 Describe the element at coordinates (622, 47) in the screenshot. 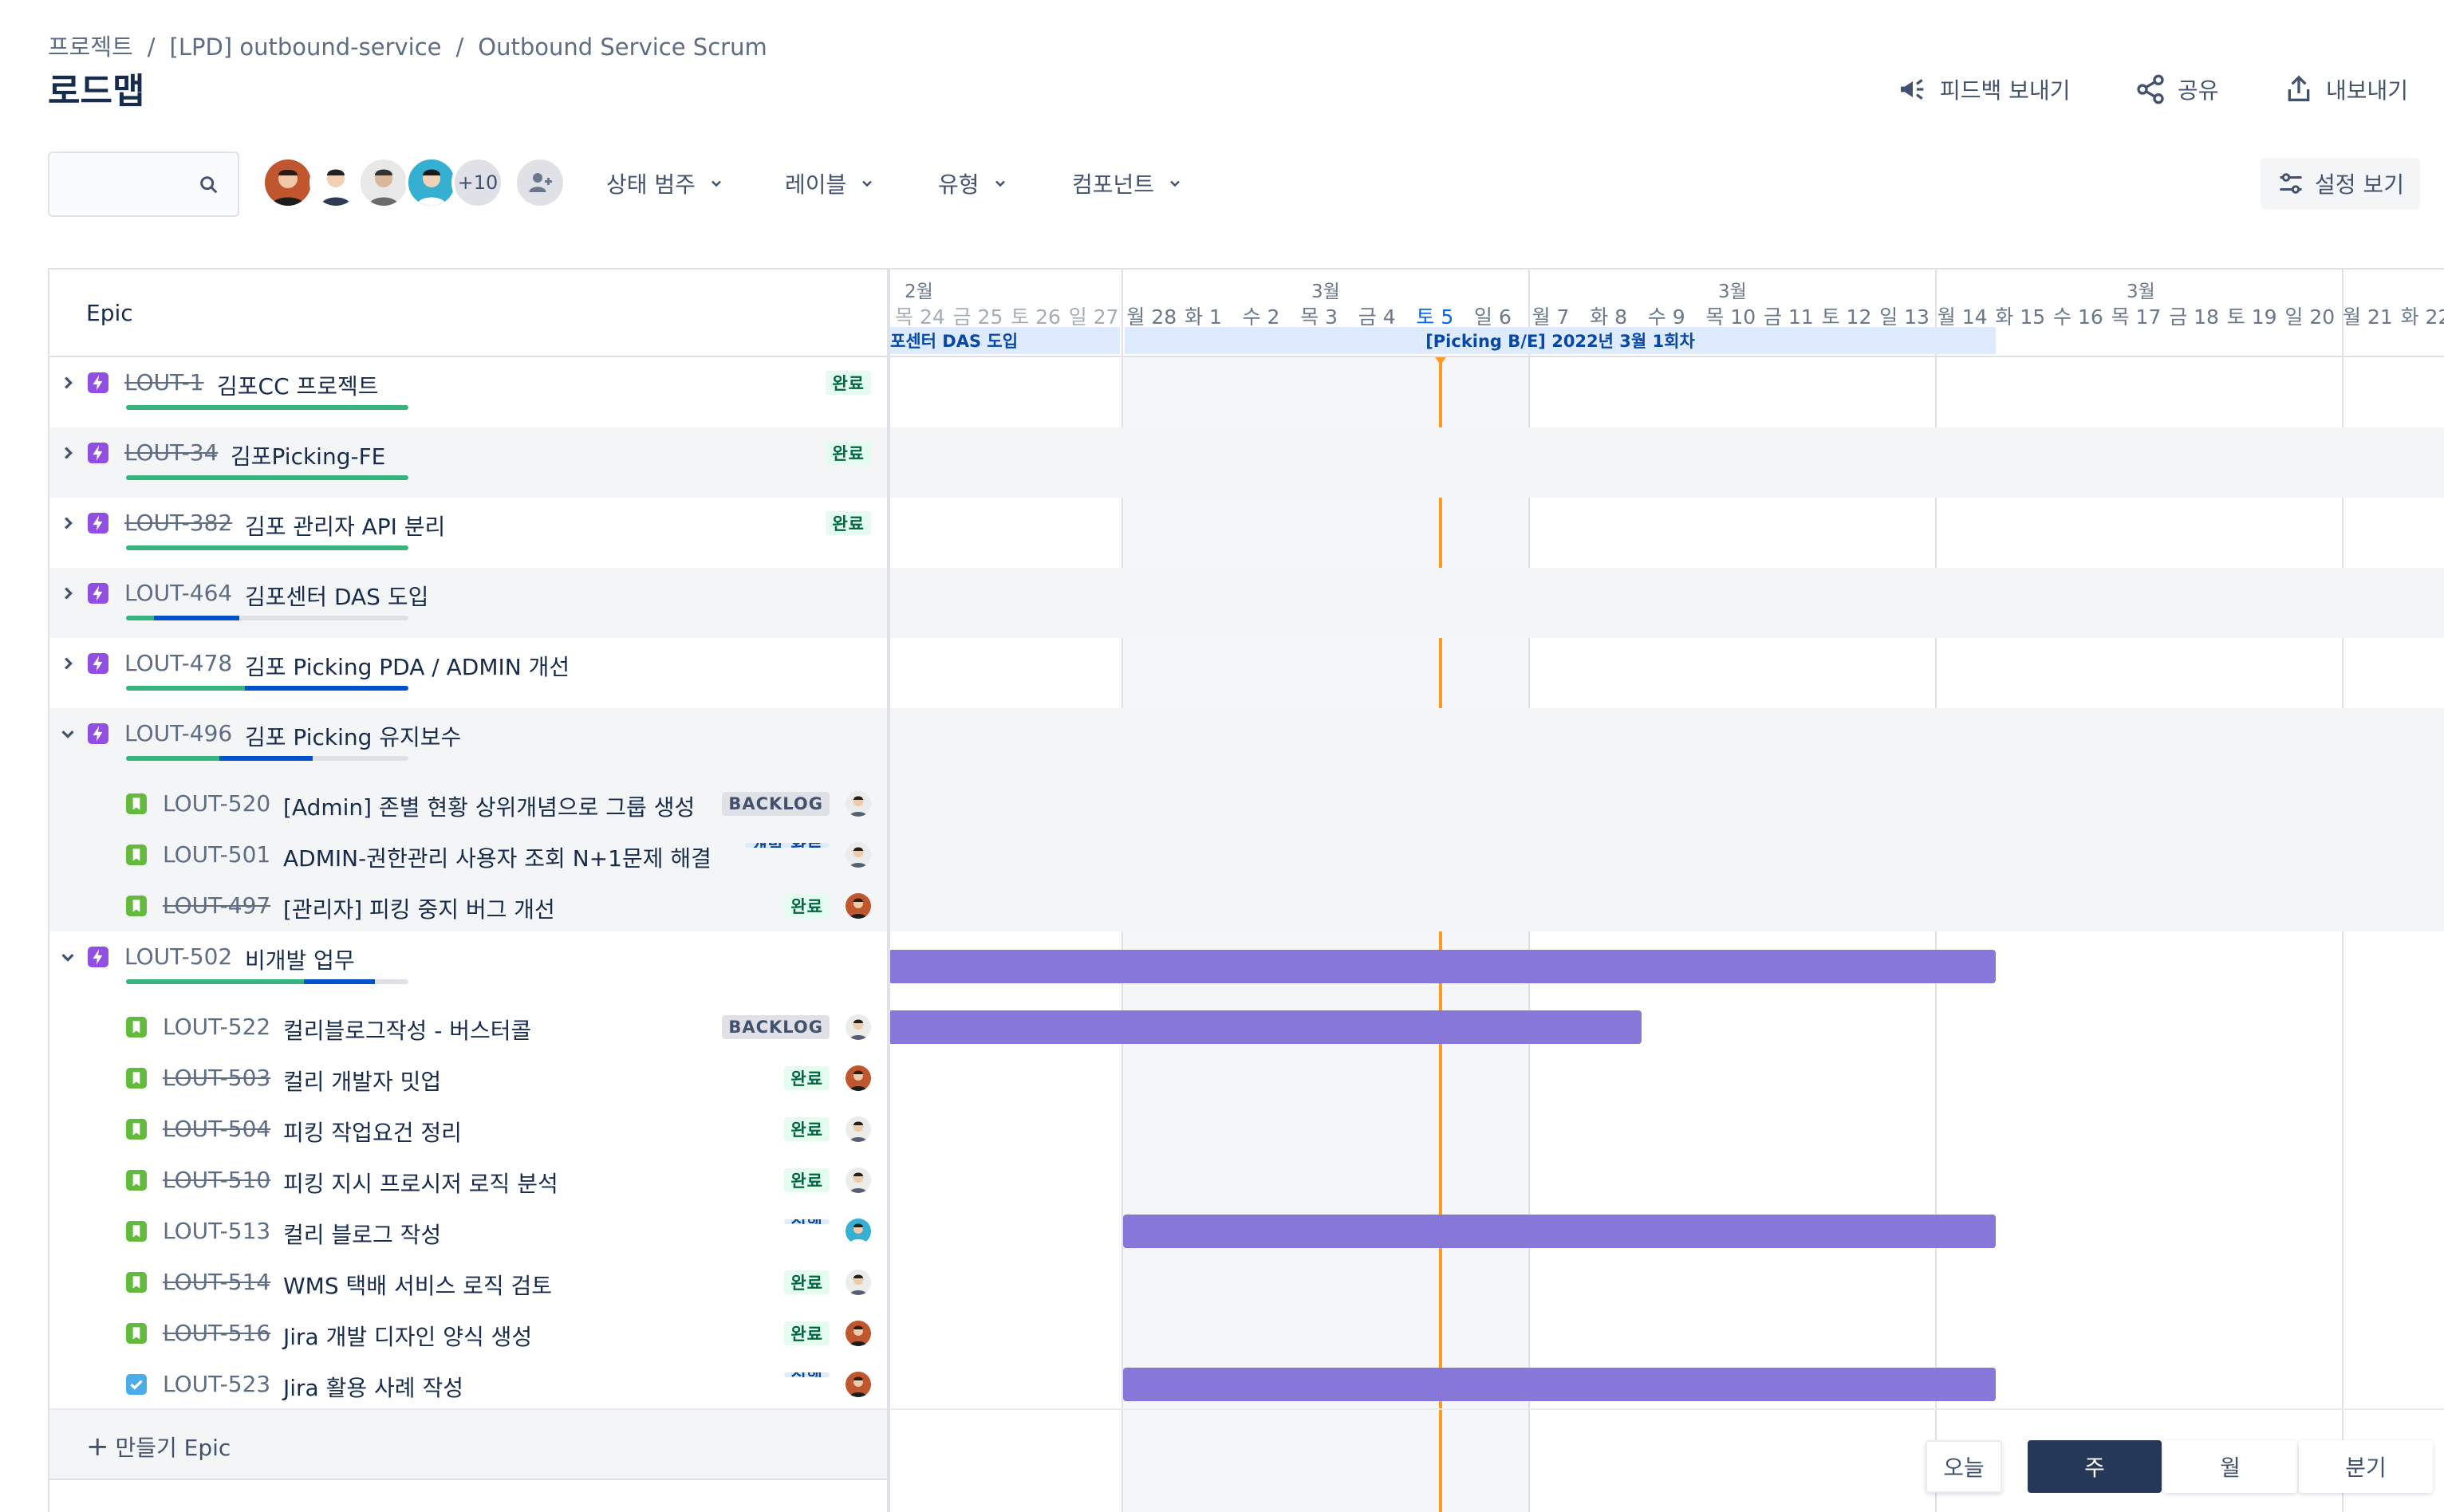

I see `breadcrumb-board: Outbound Service Scrum` at that location.